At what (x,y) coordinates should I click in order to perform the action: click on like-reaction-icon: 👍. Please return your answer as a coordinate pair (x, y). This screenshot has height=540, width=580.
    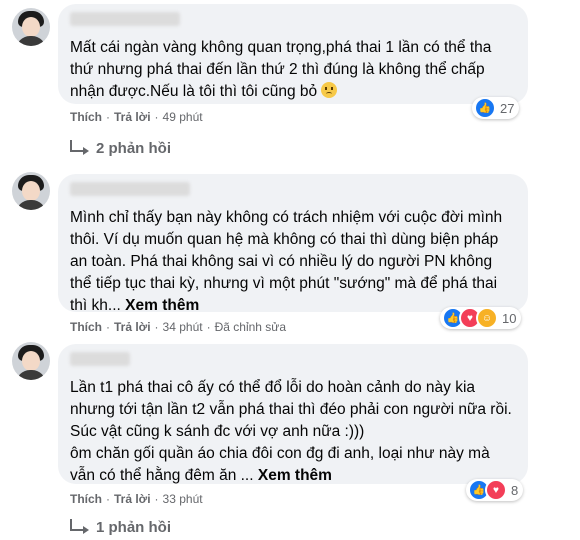
    Looking at the image, I should click on (485, 108).